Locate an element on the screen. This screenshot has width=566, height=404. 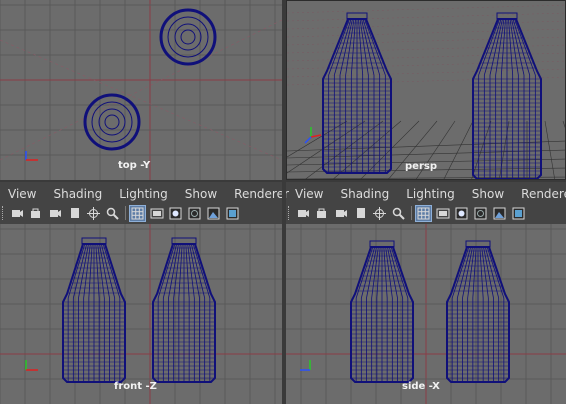
viewport-label: persp is located at coordinates (421, 166).